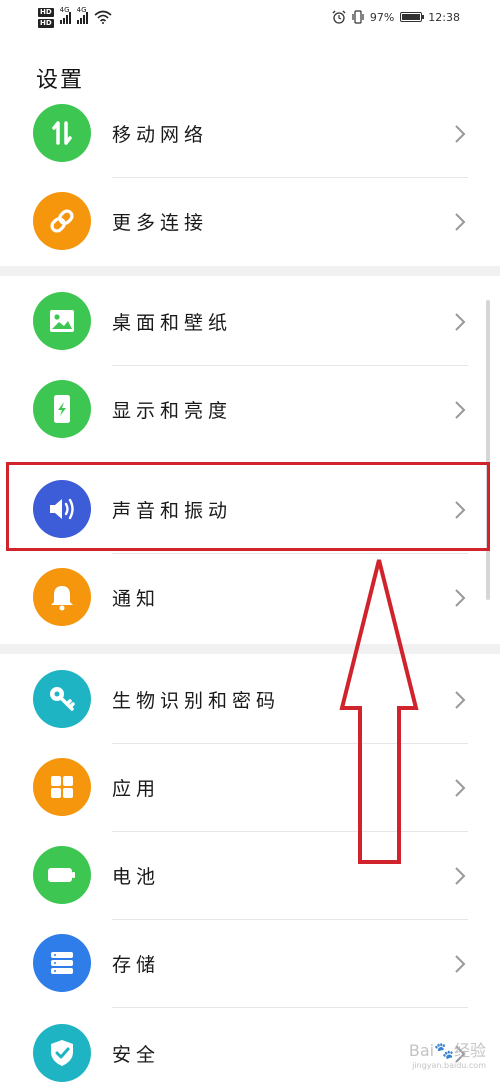 This screenshot has width=500, height=1084. Describe the element at coordinates (62, 221) in the screenshot. I see `link-icon` at that location.